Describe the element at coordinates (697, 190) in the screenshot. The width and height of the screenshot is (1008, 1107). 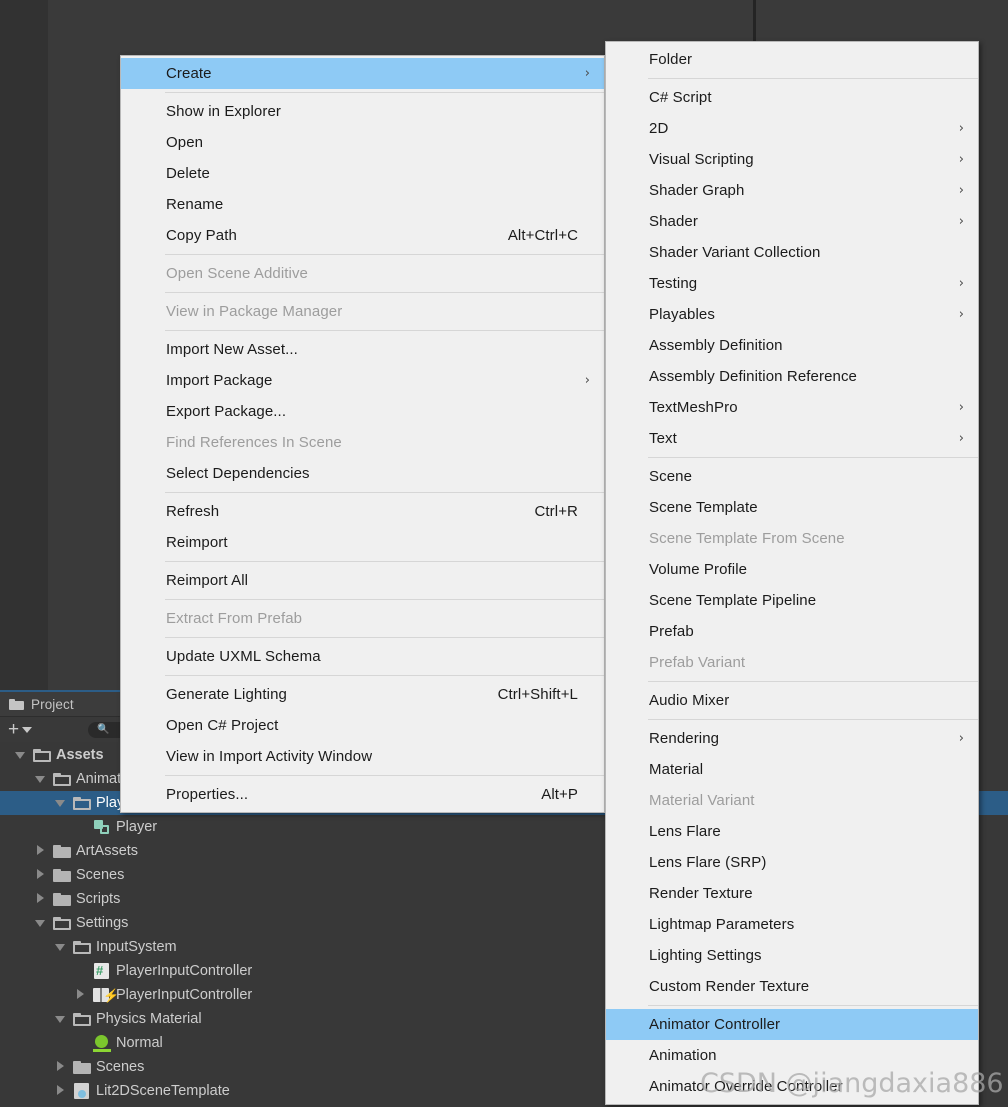
I see `menu-item-label: Shader Graph` at that location.